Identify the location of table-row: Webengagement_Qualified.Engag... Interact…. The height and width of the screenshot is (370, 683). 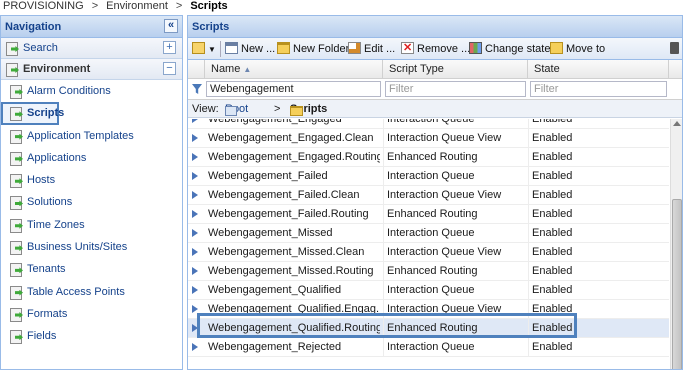
(428, 309).